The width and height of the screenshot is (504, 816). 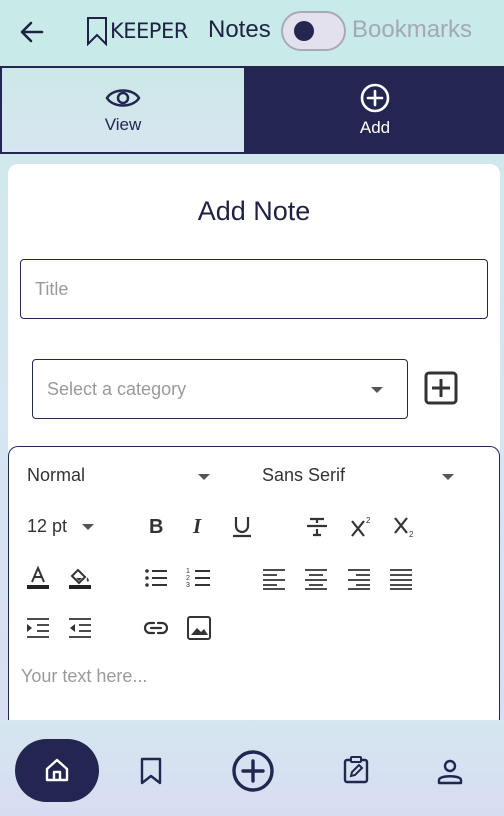 What do you see at coordinates (38, 578) in the screenshot?
I see `text-color-icon` at bounding box center [38, 578].